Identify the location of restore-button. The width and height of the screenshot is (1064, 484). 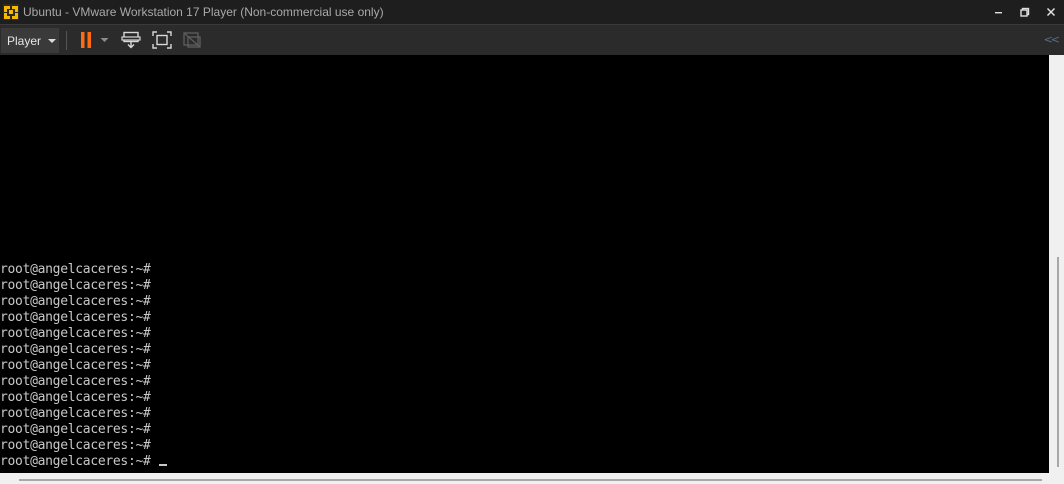
(1025, 12).